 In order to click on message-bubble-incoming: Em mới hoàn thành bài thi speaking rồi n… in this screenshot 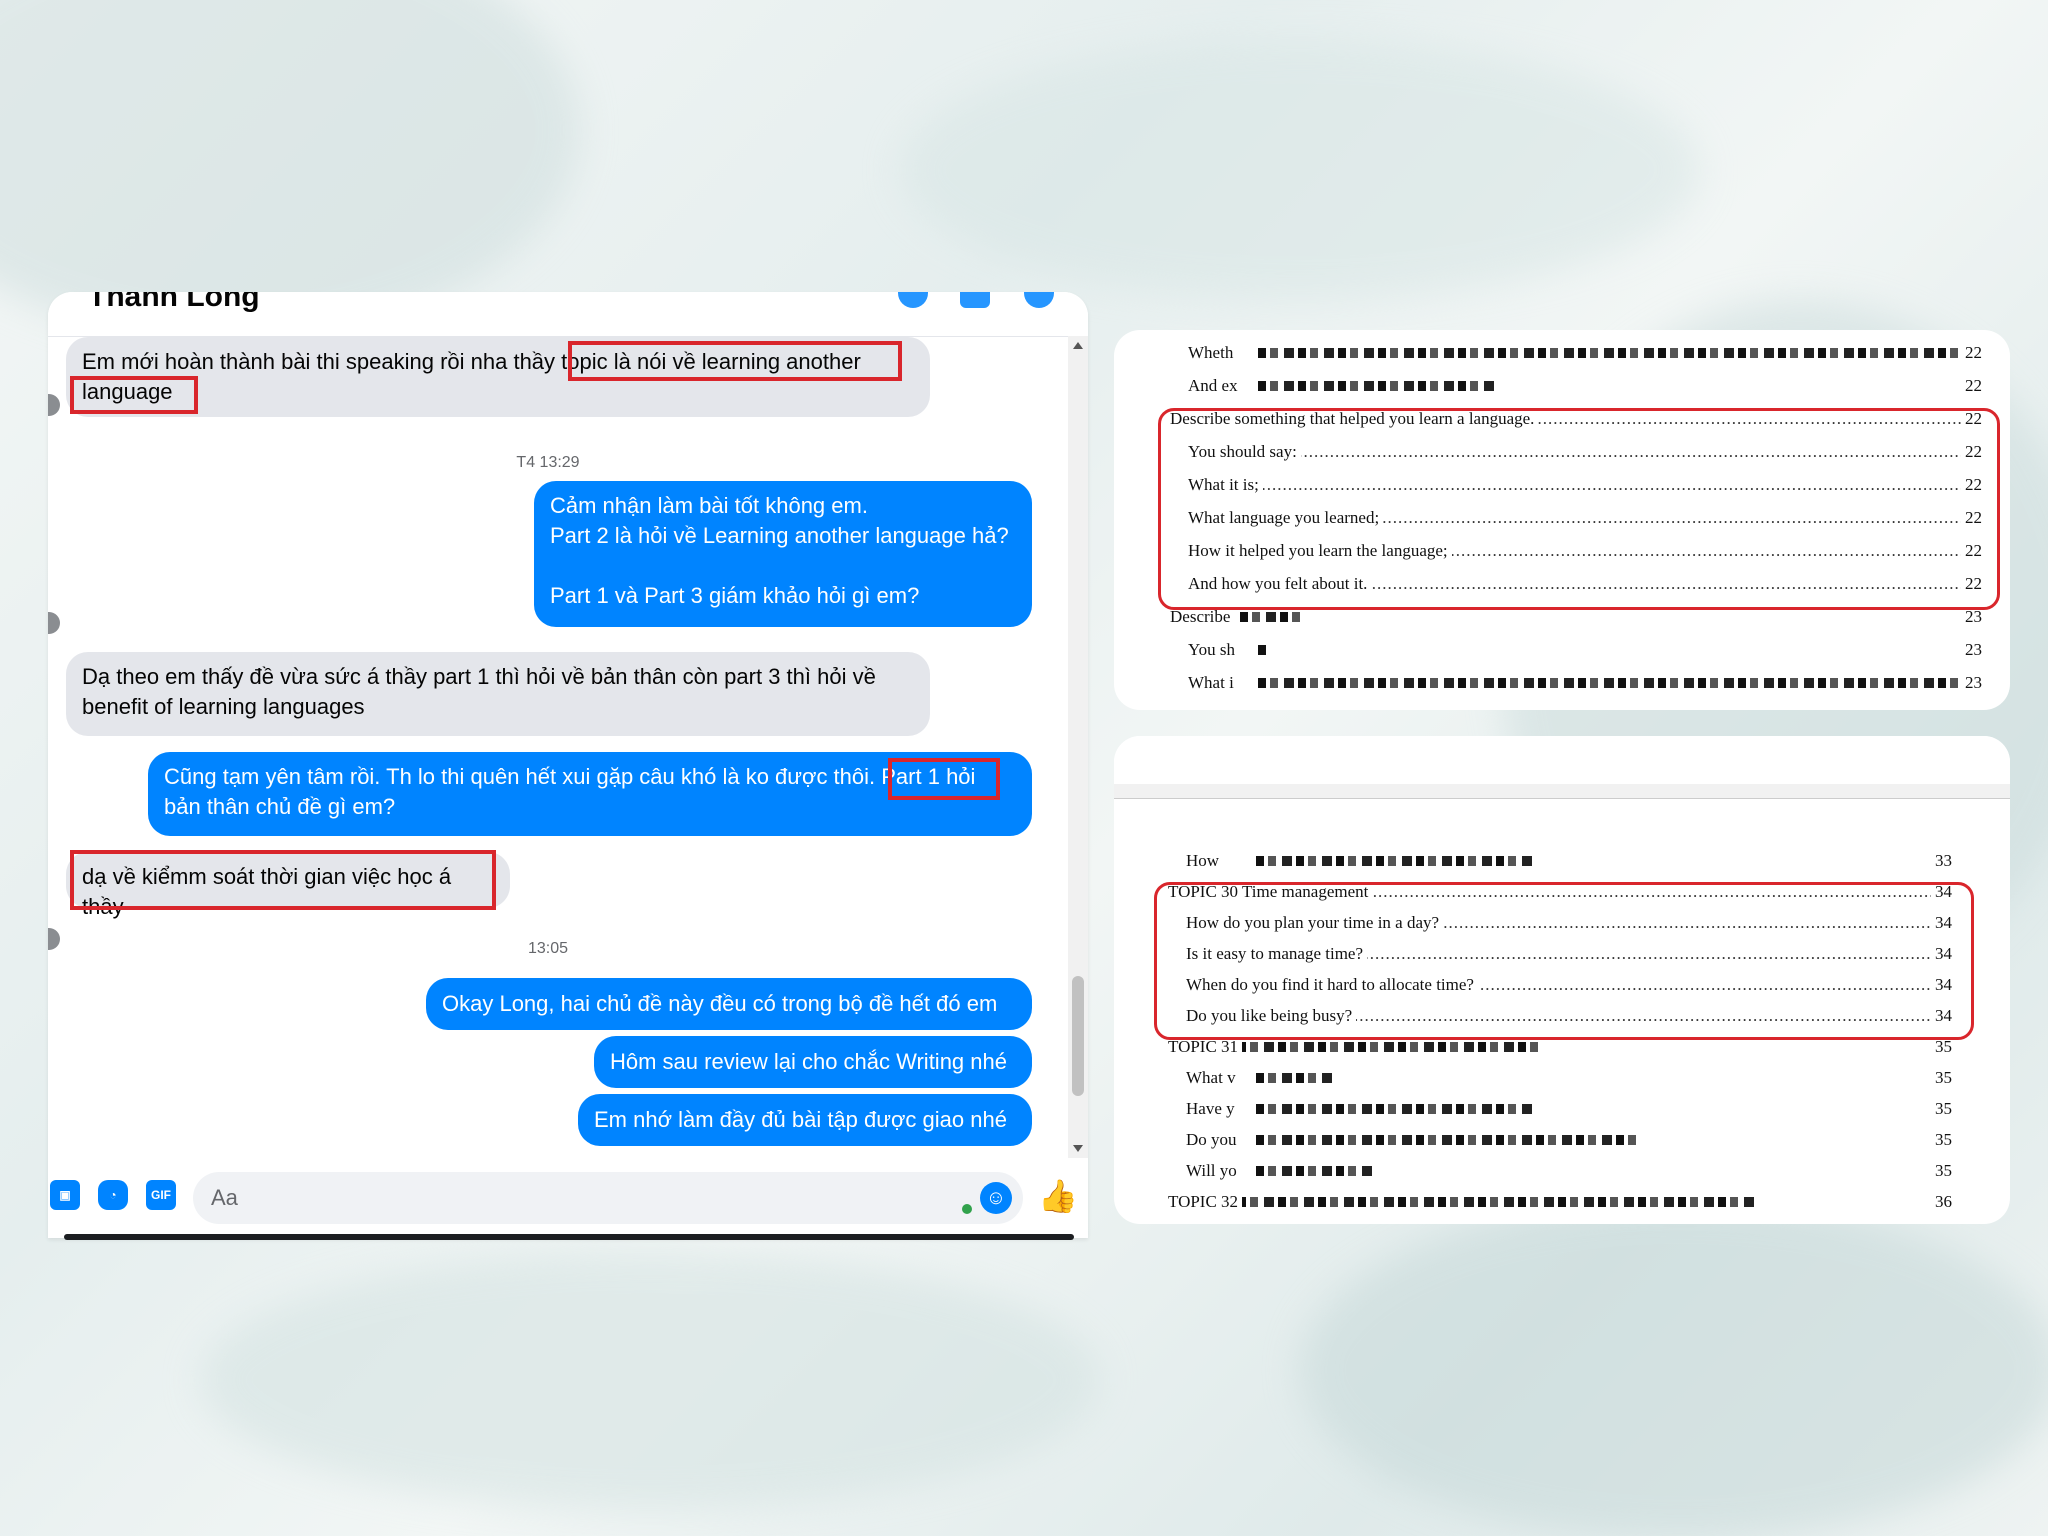, I will do `click(498, 377)`.